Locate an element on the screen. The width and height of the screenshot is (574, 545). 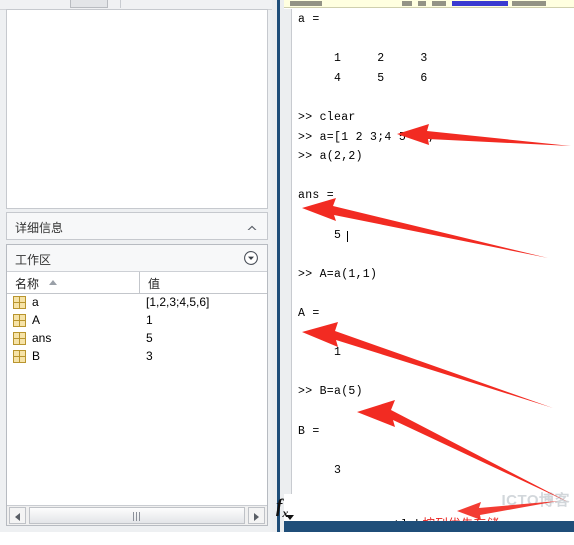
status-bar is located at coordinates (429, 526).